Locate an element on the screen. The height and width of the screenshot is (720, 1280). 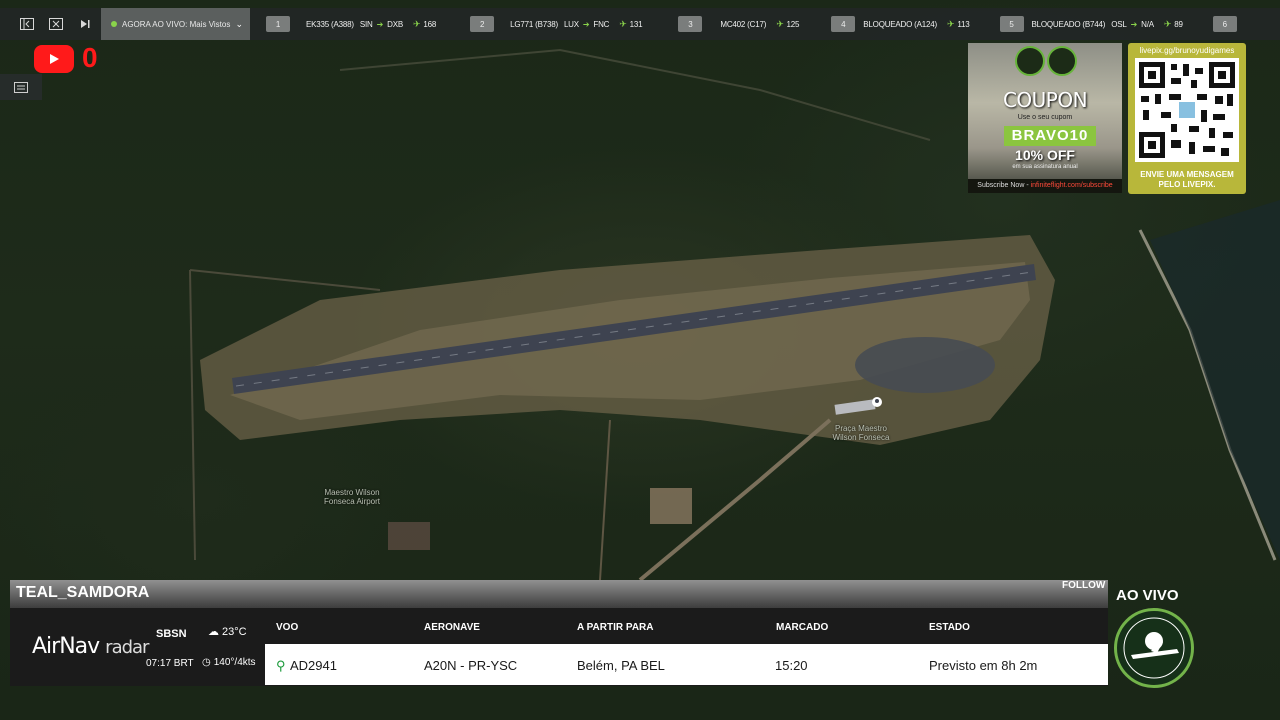
wind-direction-icon: ◷ is located at coordinates (206, 662).